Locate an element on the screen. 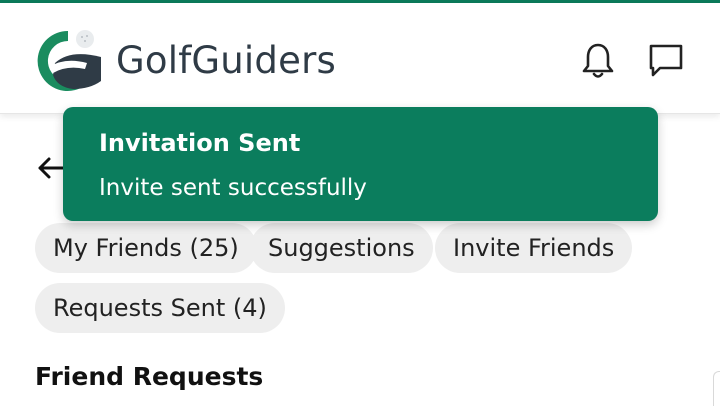 This screenshot has width=720, height=406. tab-my-friends: My Friends (25) is located at coordinates (146, 248).